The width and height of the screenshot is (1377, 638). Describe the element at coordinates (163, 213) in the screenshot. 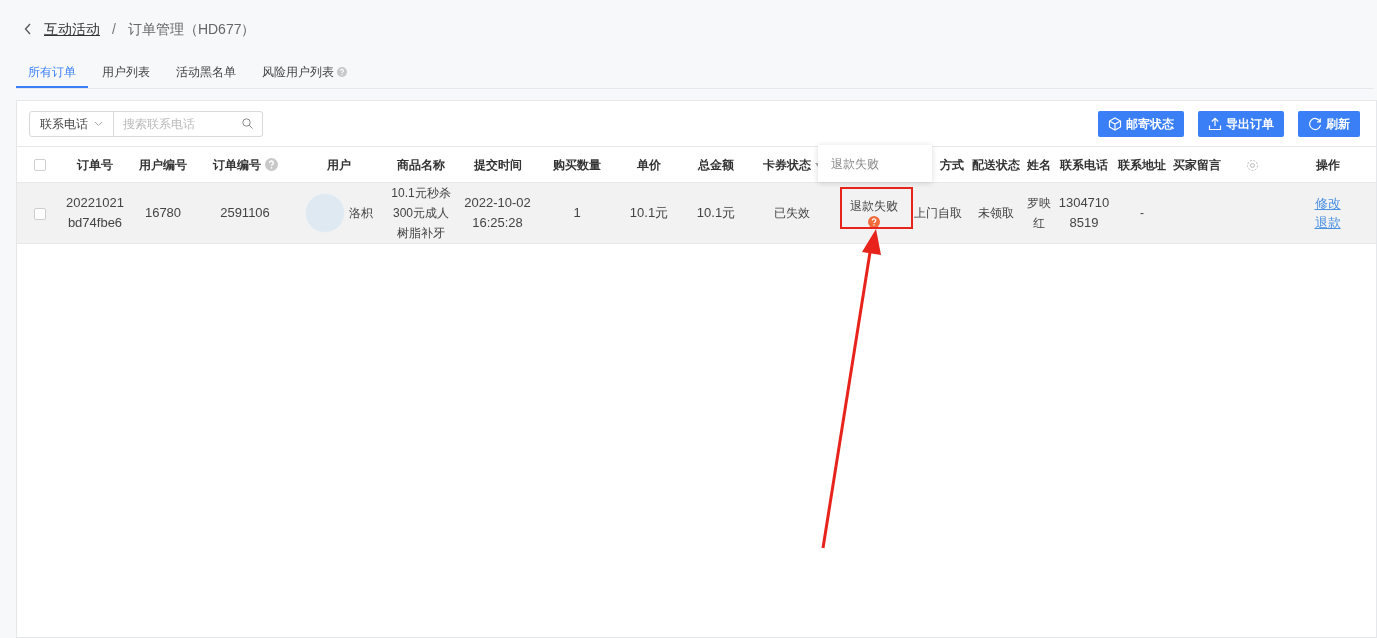

I see `table-cell-text: 16780` at that location.